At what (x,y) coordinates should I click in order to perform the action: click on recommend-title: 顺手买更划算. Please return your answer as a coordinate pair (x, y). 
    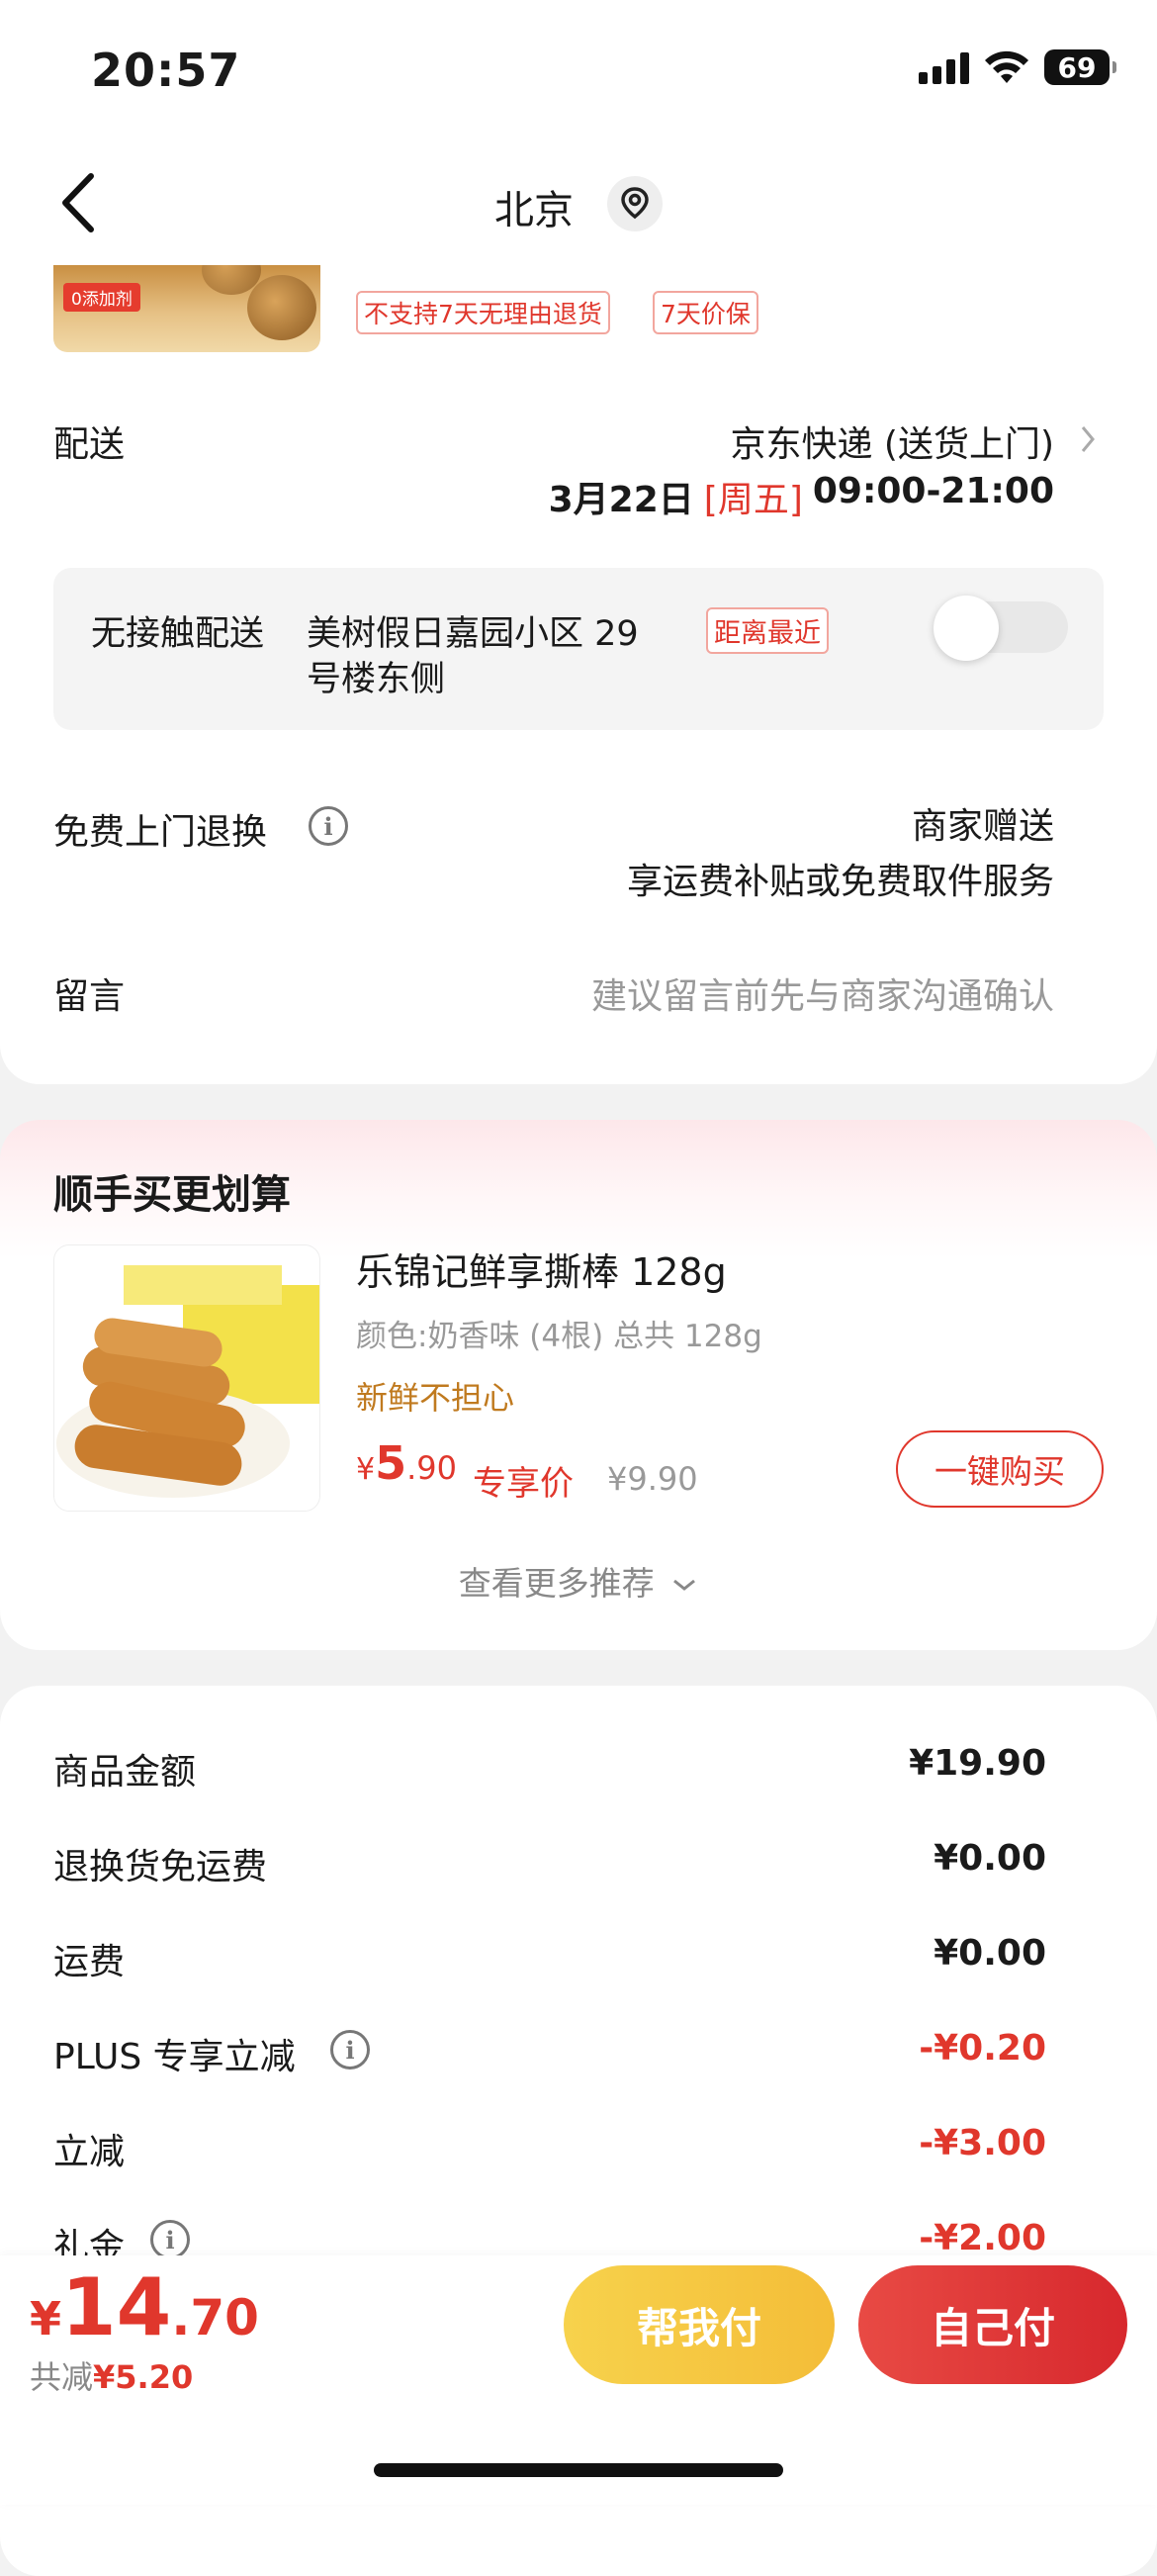
    Looking at the image, I should click on (172, 1195).